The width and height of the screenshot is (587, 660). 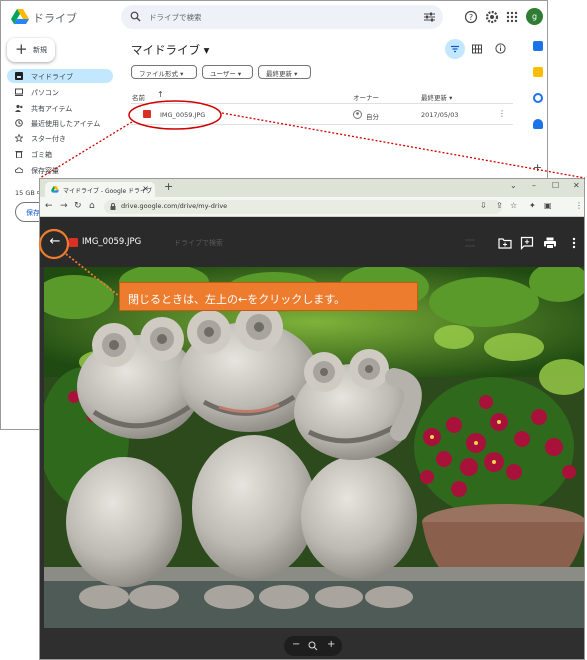 What do you see at coordinates (303, 207) in the screenshot?
I see `address-bar: drive.google.com/drive/my-drive` at bounding box center [303, 207].